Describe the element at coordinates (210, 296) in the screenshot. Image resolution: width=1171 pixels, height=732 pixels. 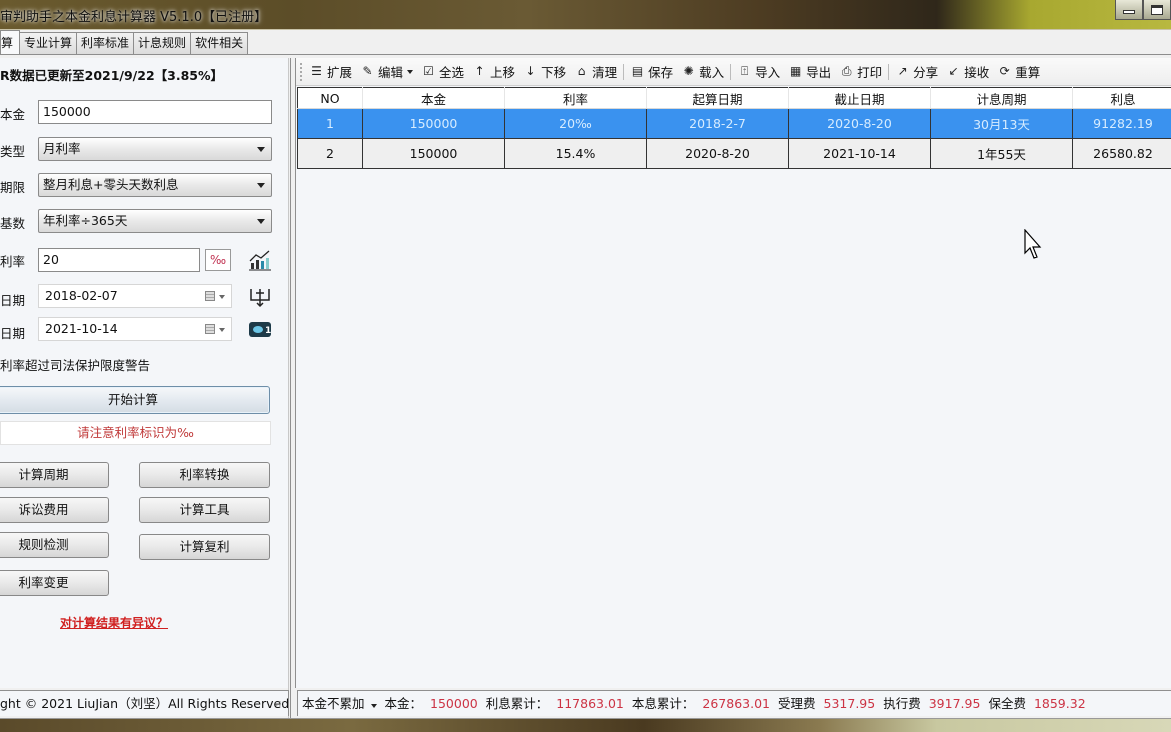
I see `calendar-icon` at that location.